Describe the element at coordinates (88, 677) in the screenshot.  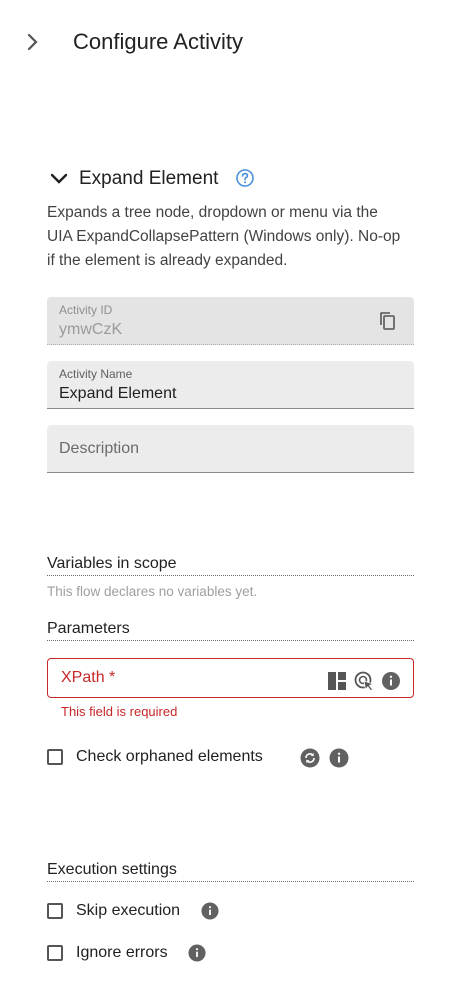
I see `xpath-label: XPath *` at that location.